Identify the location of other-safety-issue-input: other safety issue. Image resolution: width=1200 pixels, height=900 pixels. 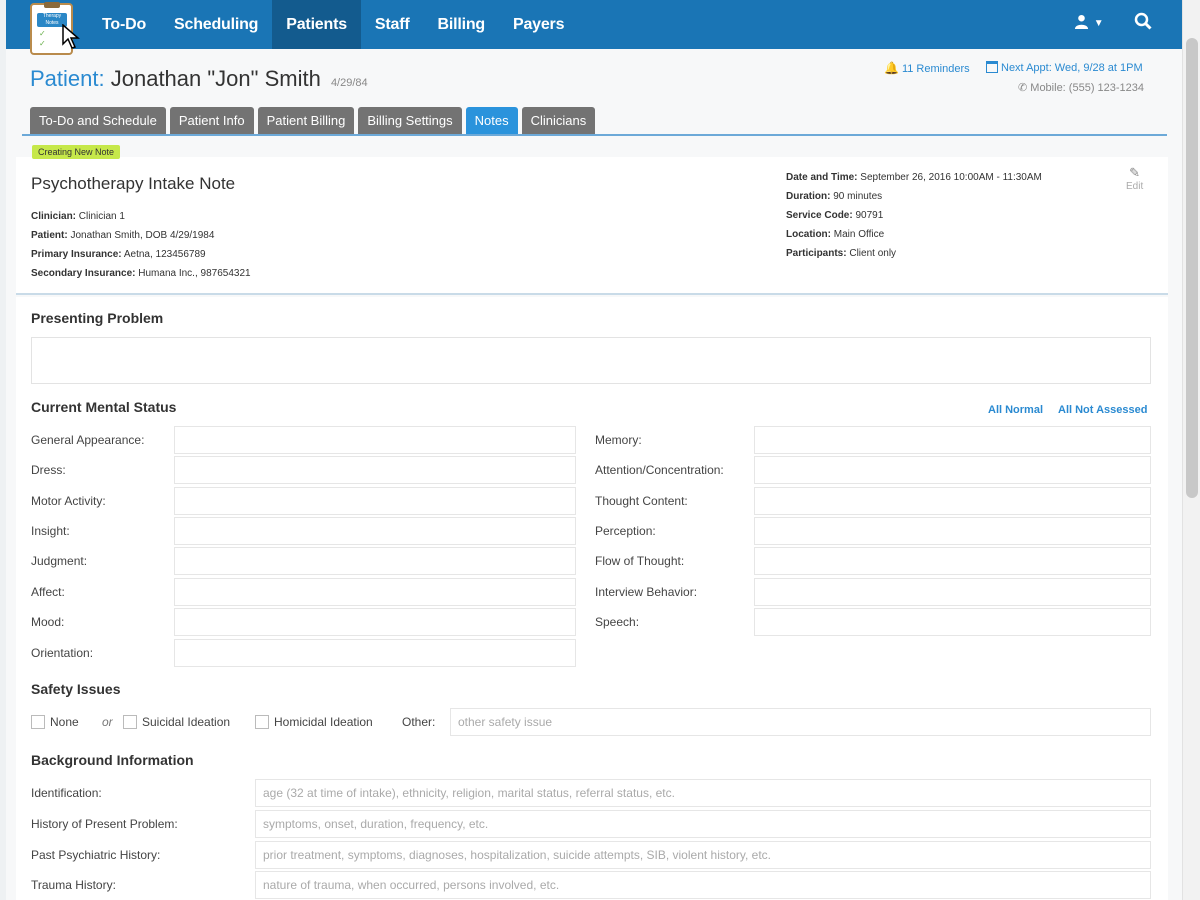
(800, 722).